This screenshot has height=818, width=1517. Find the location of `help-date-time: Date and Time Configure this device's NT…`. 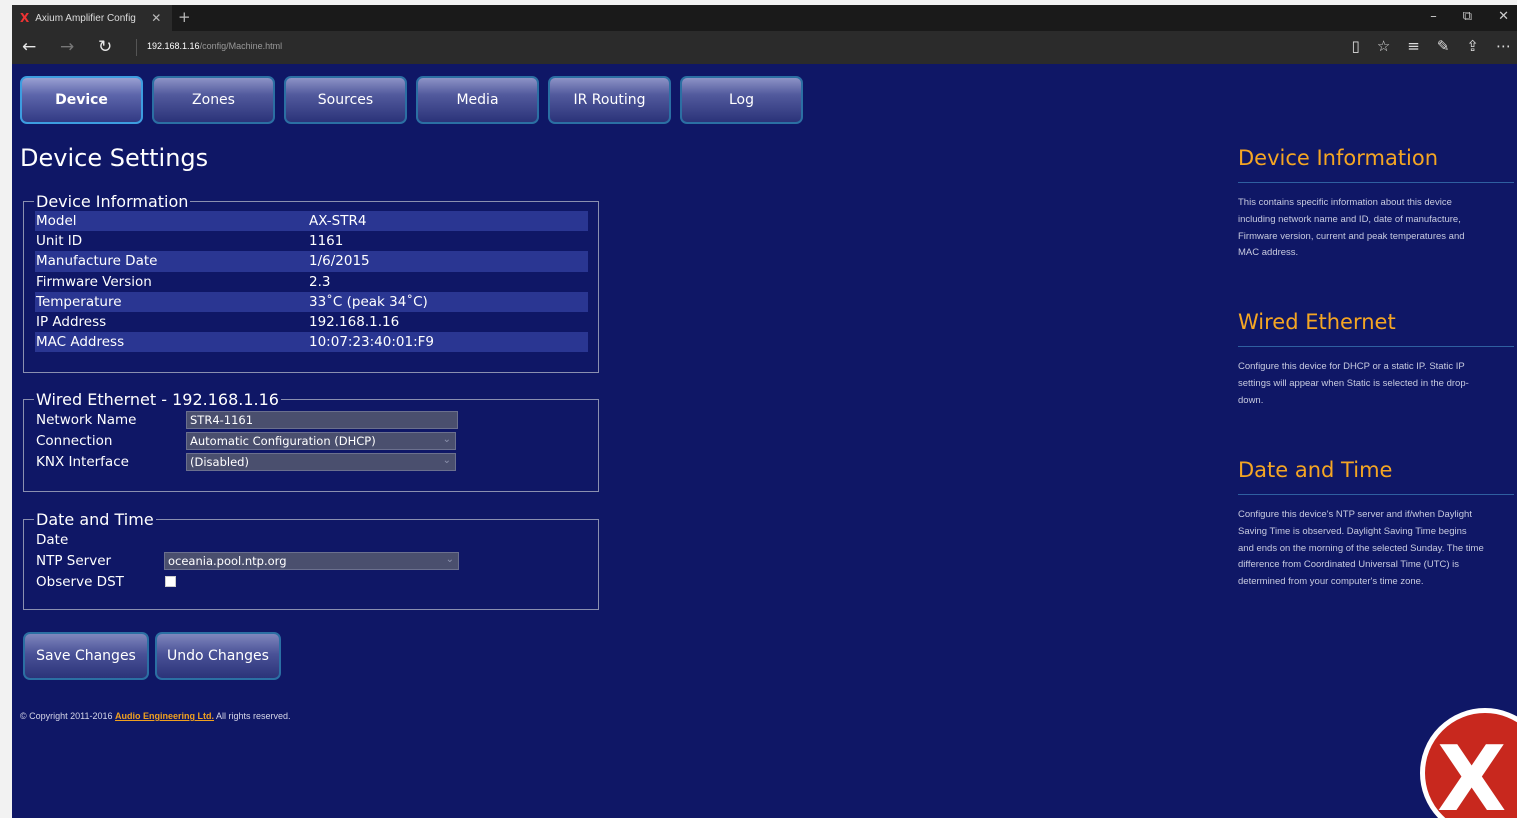

help-date-time: Date and Time Configure this device's NT… is located at coordinates (1376, 524).